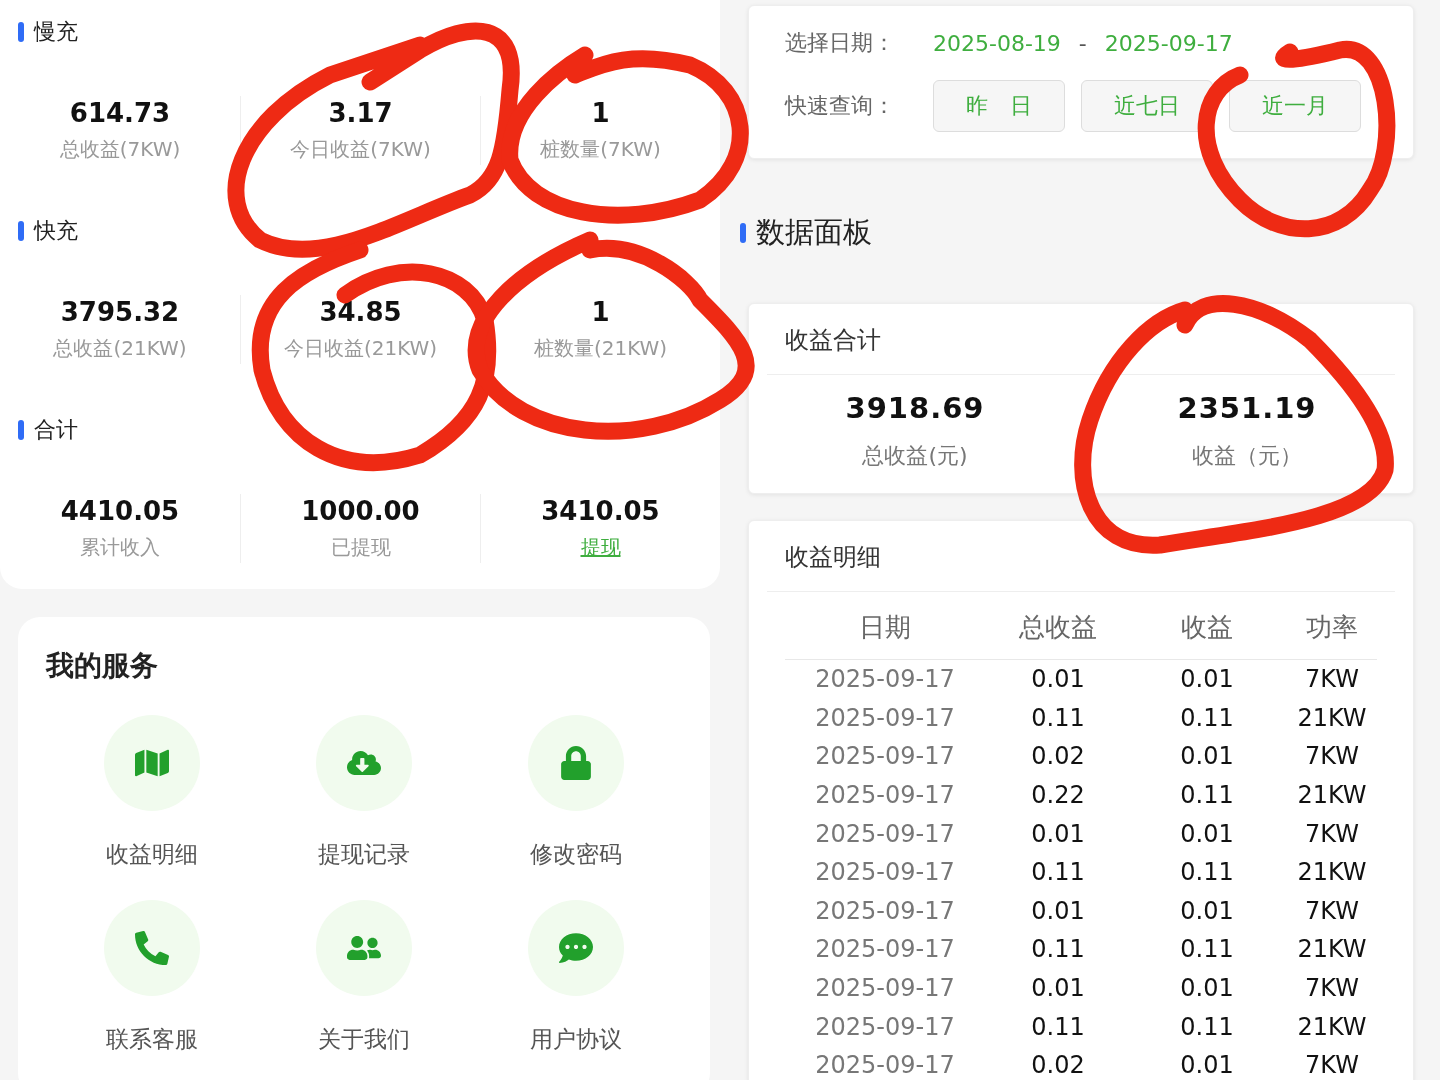 The width and height of the screenshot is (1440, 1080). What do you see at coordinates (840, 43) in the screenshot?
I see `filter-label: 选择日期：` at bounding box center [840, 43].